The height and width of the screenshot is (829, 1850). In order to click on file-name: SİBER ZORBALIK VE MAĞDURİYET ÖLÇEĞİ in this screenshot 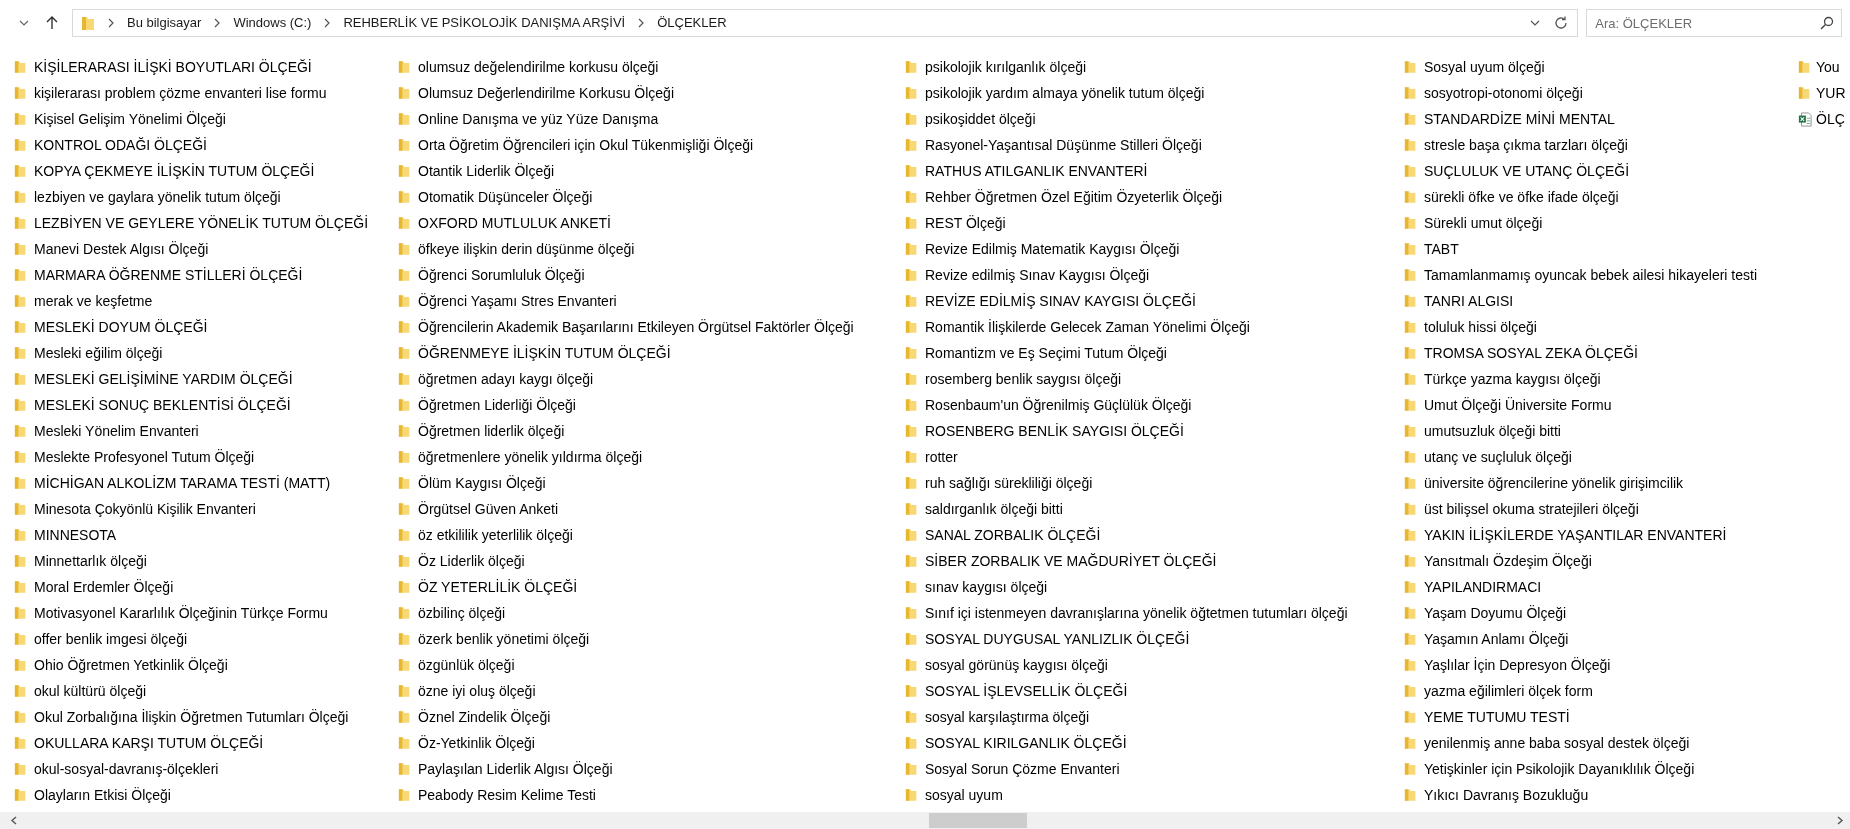, I will do `click(1071, 561)`.